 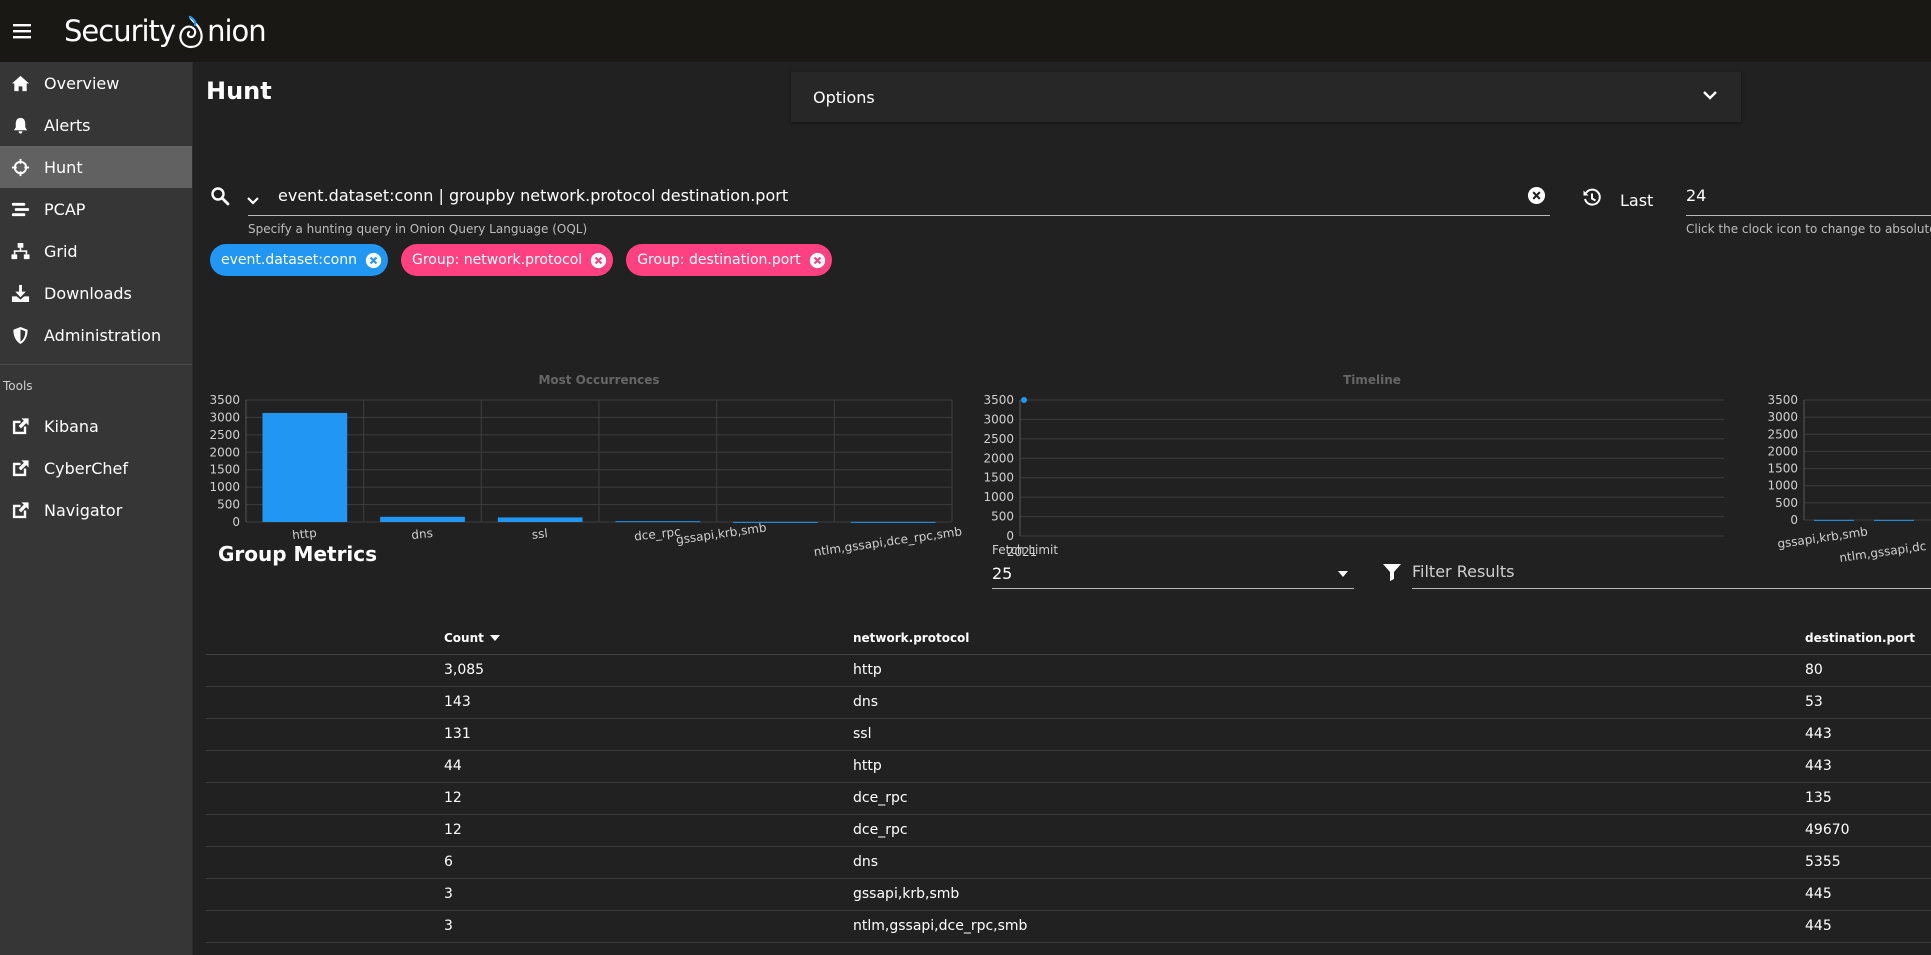 What do you see at coordinates (1868, 638) in the screenshot?
I see `column-header-port: destination.port` at bounding box center [1868, 638].